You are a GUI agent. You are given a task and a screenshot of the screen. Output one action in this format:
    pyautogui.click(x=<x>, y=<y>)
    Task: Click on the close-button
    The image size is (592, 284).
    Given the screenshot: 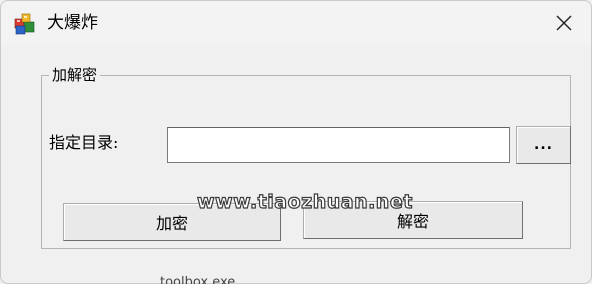 What is the action you would take?
    pyautogui.click(x=564, y=23)
    